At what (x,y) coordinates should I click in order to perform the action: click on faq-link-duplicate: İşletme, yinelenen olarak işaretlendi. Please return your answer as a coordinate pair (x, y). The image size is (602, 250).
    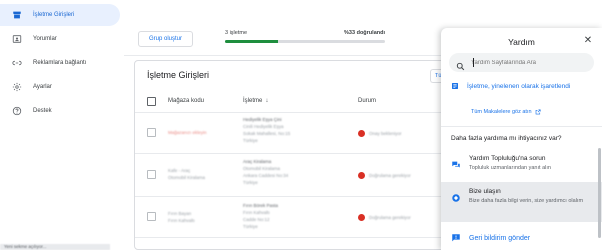
    Looking at the image, I should click on (510, 86).